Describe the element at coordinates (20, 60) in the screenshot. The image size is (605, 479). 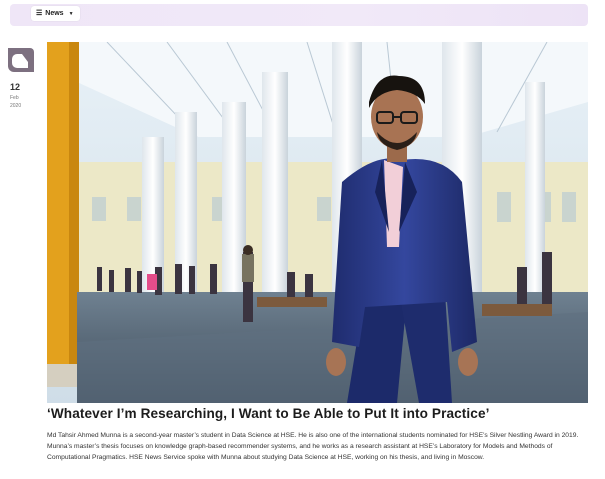
I see `hse-logo-icon` at that location.